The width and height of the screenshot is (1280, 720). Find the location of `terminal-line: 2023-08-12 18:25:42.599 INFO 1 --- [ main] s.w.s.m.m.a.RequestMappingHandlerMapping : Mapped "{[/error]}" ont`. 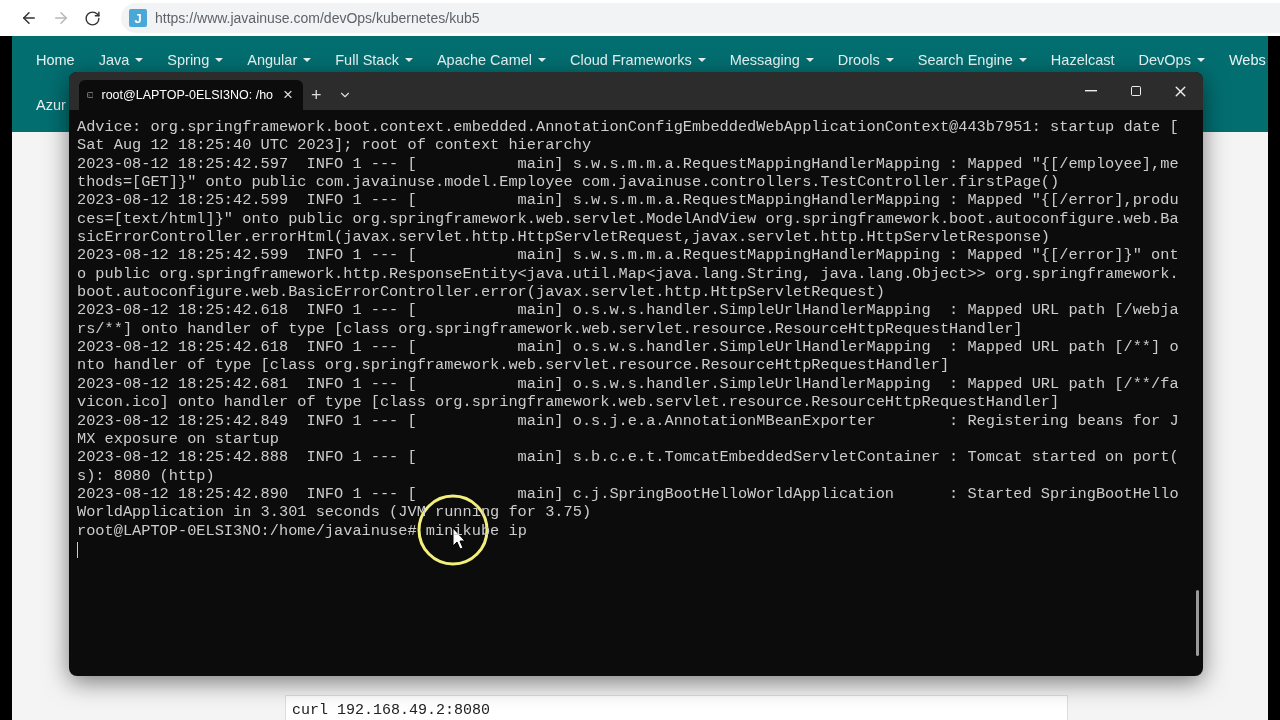

terminal-line: 2023-08-12 18:25:42.599 INFO 1 --- [ main] s.w.s.m.m.a.RequestMappingHandlerMapping : Mapped "{[/error]}" ont is located at coordinates (628, 255).